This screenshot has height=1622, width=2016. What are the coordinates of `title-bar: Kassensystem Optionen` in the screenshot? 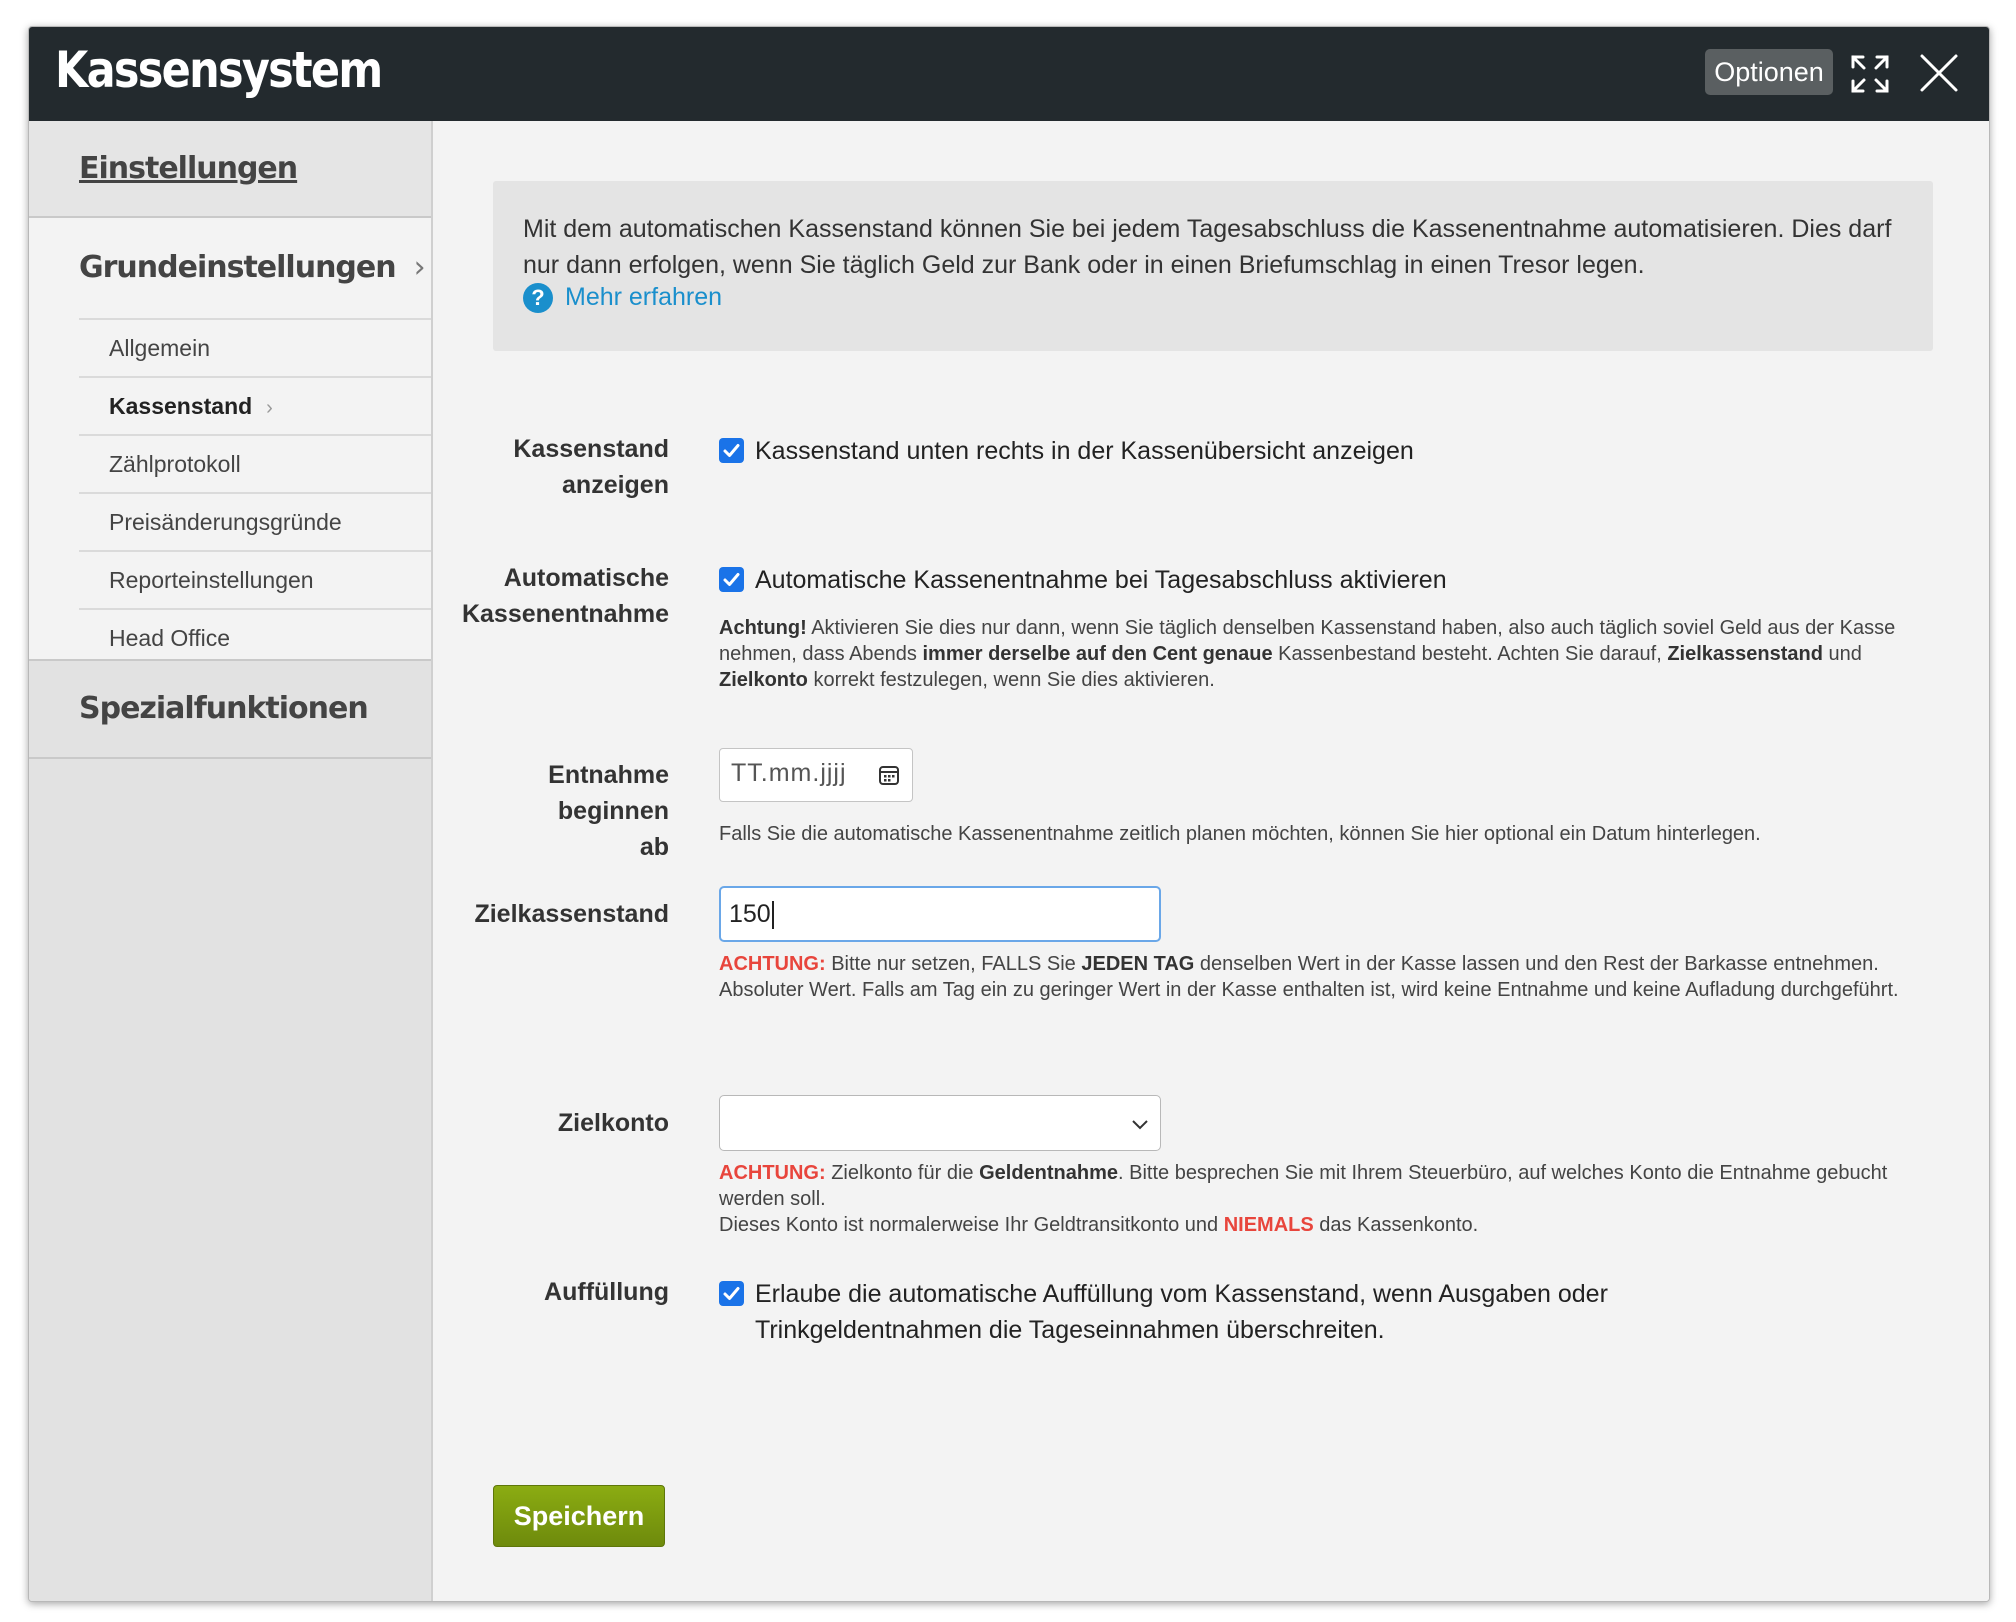 It's located at (1009, 74).